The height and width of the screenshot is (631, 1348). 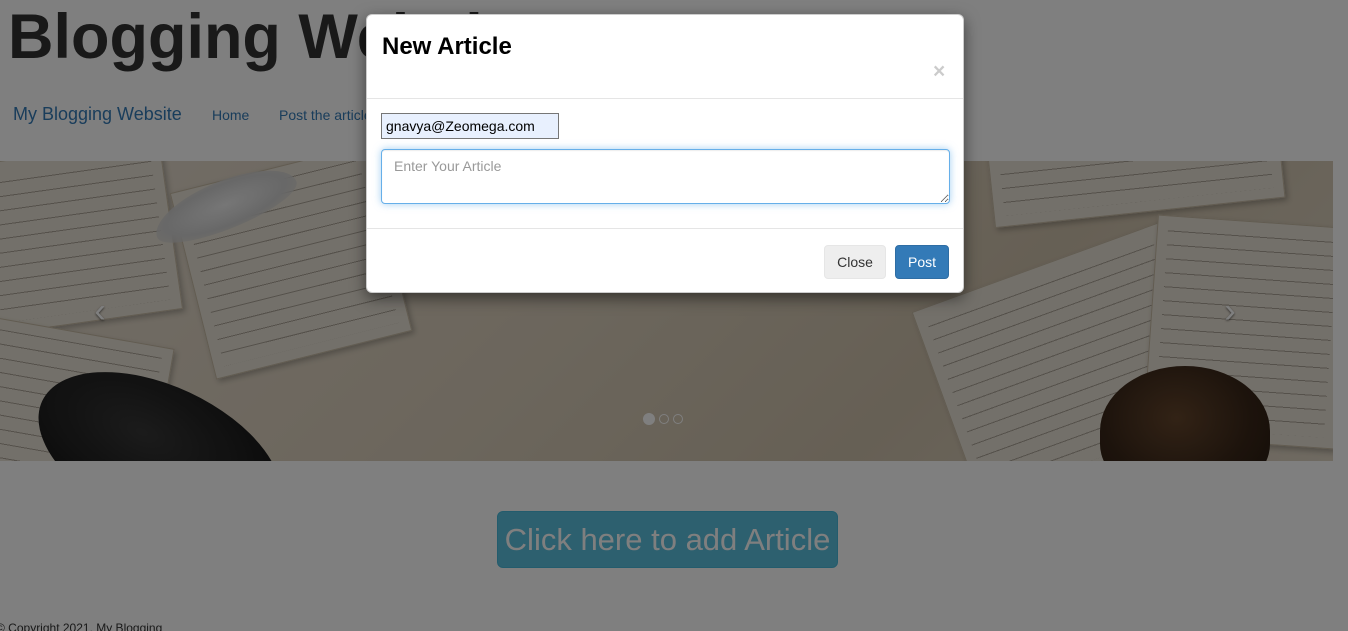 I want to click on article-textarea, so click(x=665, y=176).